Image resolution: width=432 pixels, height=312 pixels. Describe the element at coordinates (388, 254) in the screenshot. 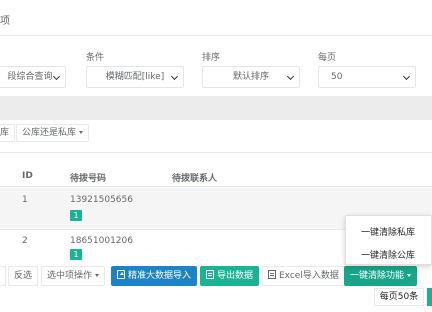

I see `menu-item-clear-public: 一键清除公库` at that location.